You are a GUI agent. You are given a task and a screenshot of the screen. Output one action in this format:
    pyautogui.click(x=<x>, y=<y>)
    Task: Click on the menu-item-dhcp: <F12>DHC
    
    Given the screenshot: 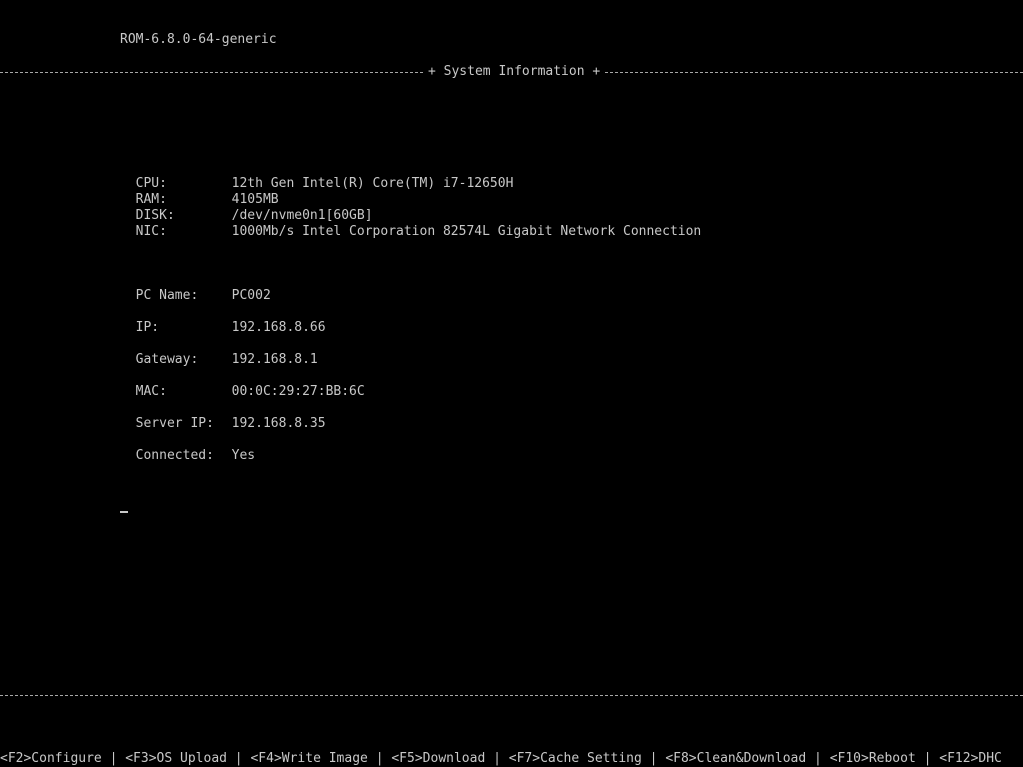 What is the action you would take?
    pyautogui.click(x=970, y=758)
    